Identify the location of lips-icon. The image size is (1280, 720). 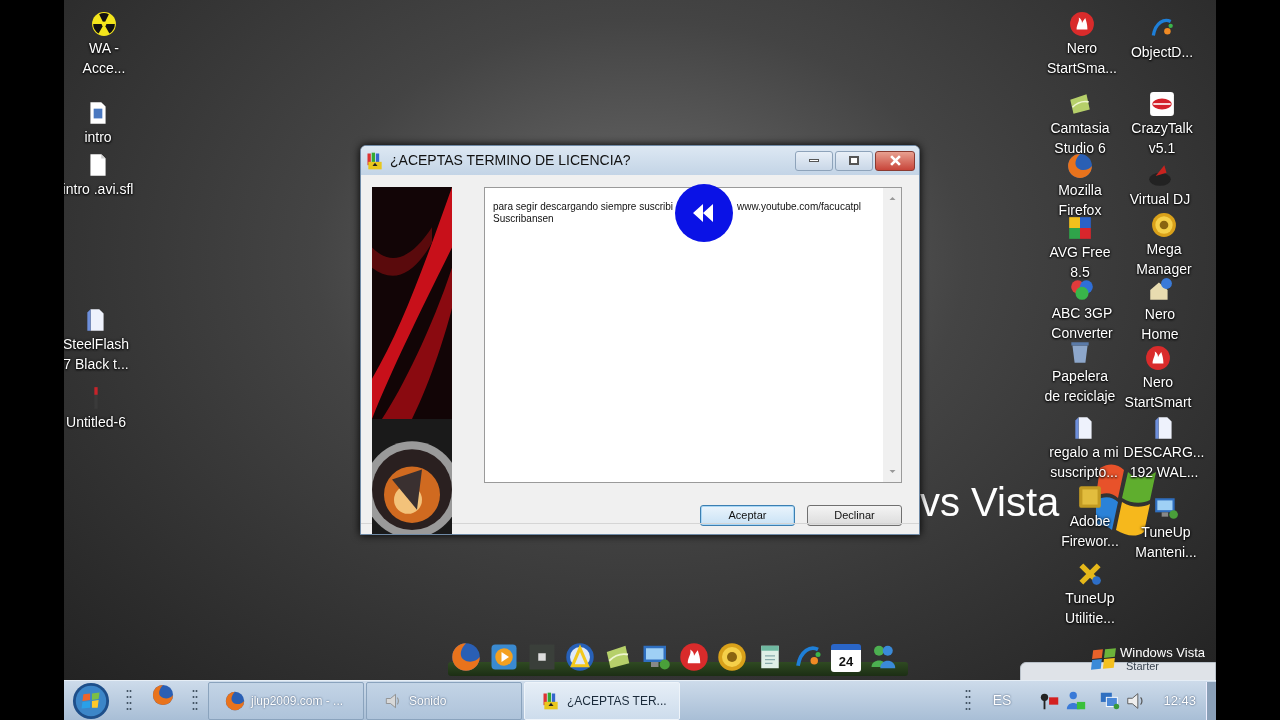
(1162, 104).